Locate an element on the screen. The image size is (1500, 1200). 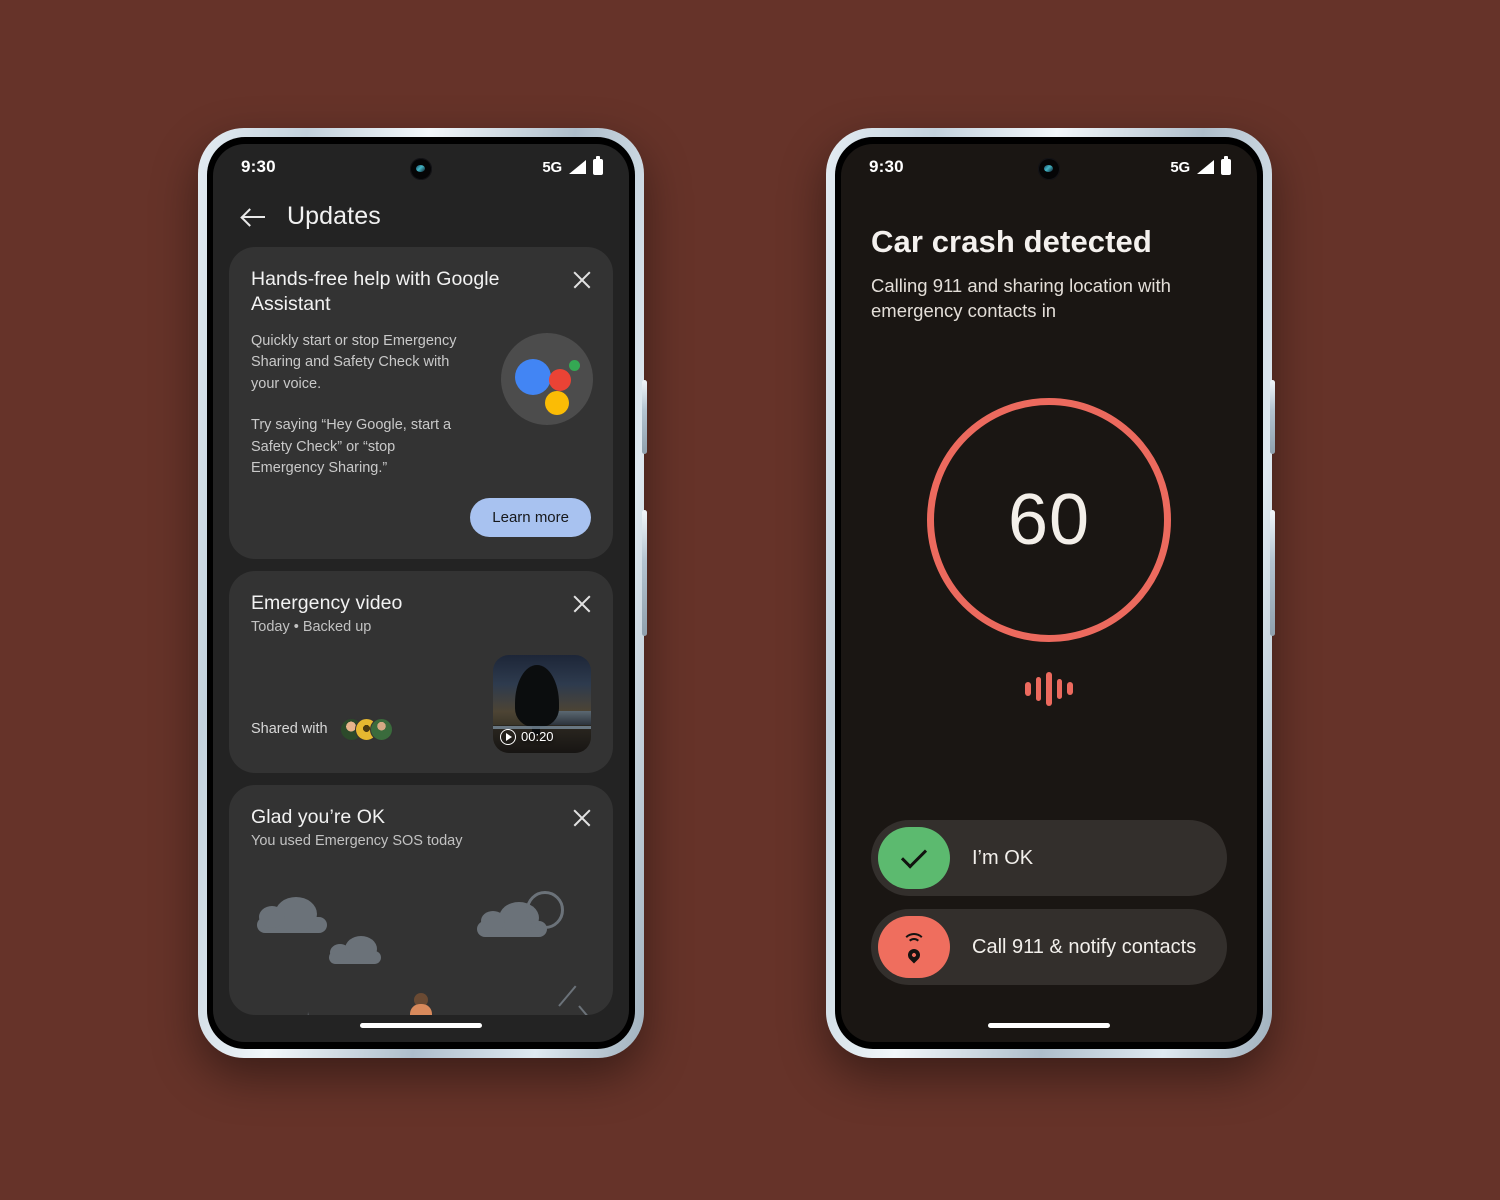
call-911-label: Call 911 & notify contacts is located at coordinates (1084, 946).